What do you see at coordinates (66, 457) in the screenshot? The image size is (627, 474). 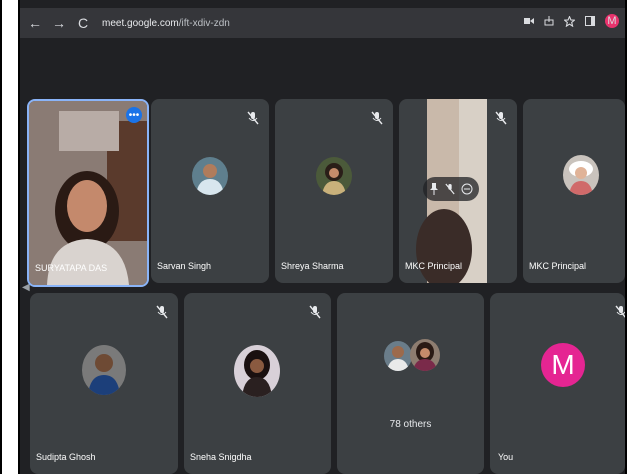 I see `participant-name: Sudipta Ghosh` at bounding box center [66, 457].